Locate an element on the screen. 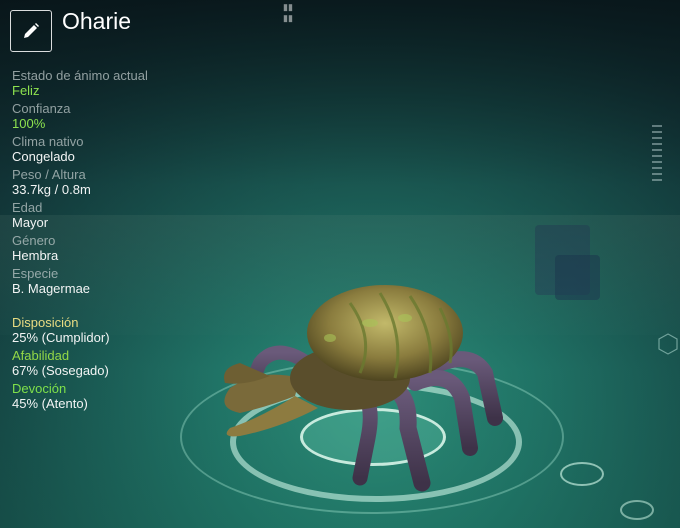  trait-label-devotion: Devoción is located at coordinates (39, 388).